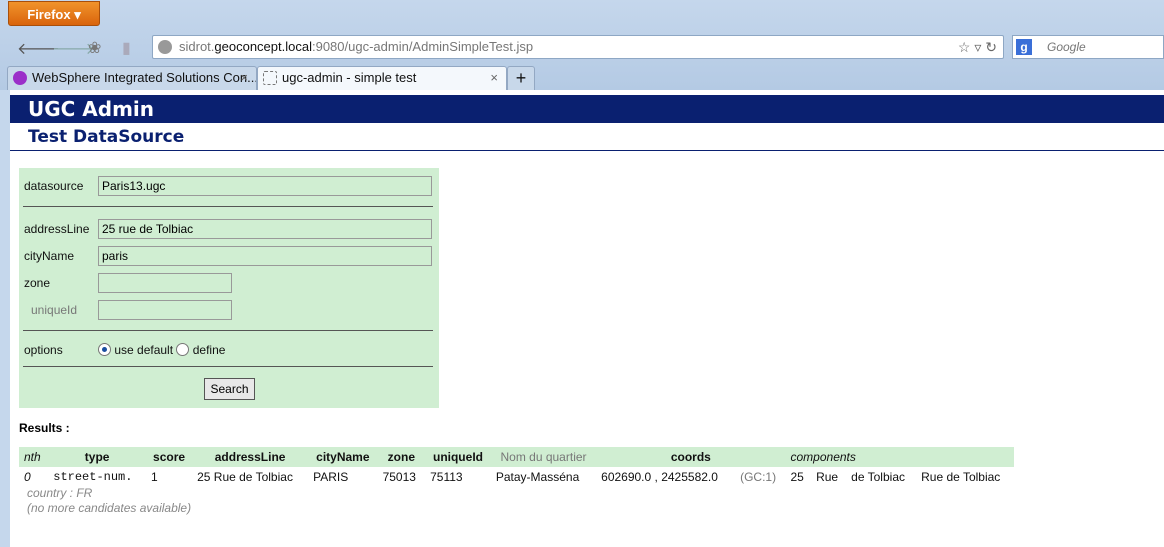 Image resolution: width=1164 pixels, height=547 pixels. What do you see at coordinates (54, 310) in the screenshot?
I see `uniqueid-label: uniqueId` at bounding box center [54, 310].